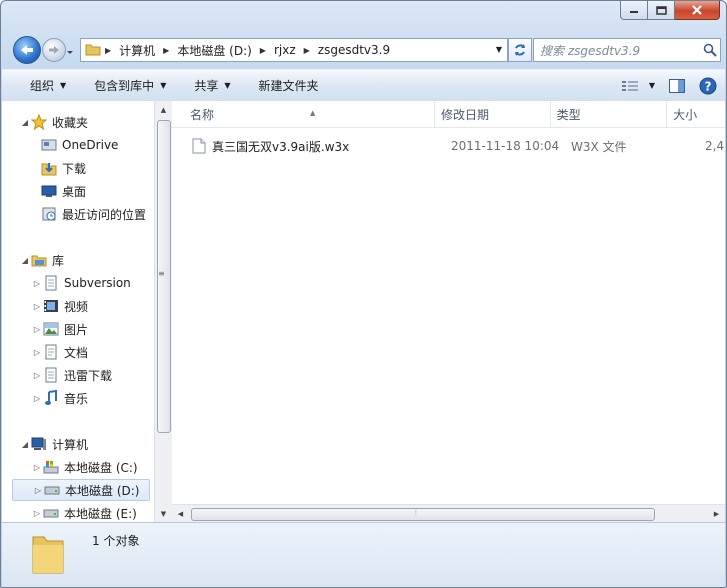 This screenshot has width=727, height=588. What do you see at coordinates (289, 85) in the screenshot?
I see `new-folder-button: 新建文件夹` at bounding box center [289, 85].